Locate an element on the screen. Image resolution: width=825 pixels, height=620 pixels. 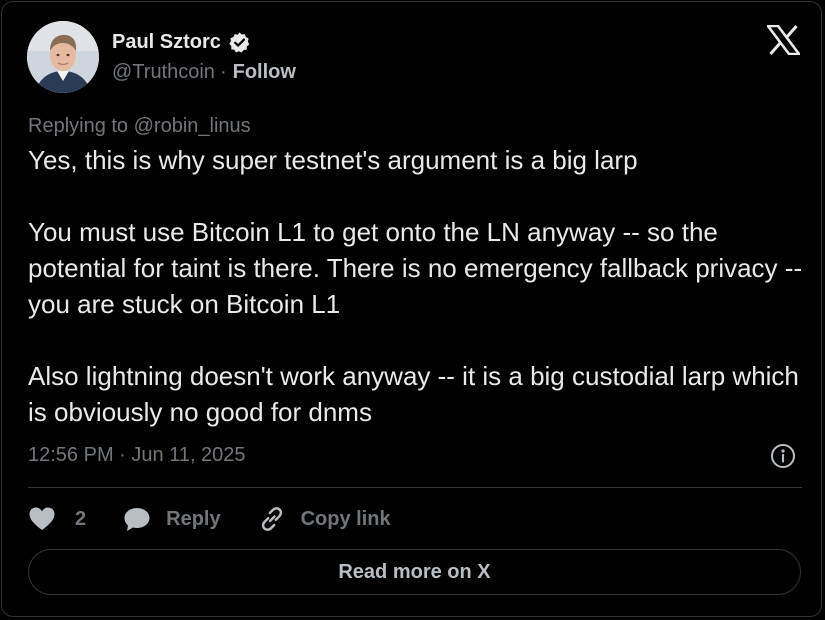
heart-icon is located at coordinates (42, 519).